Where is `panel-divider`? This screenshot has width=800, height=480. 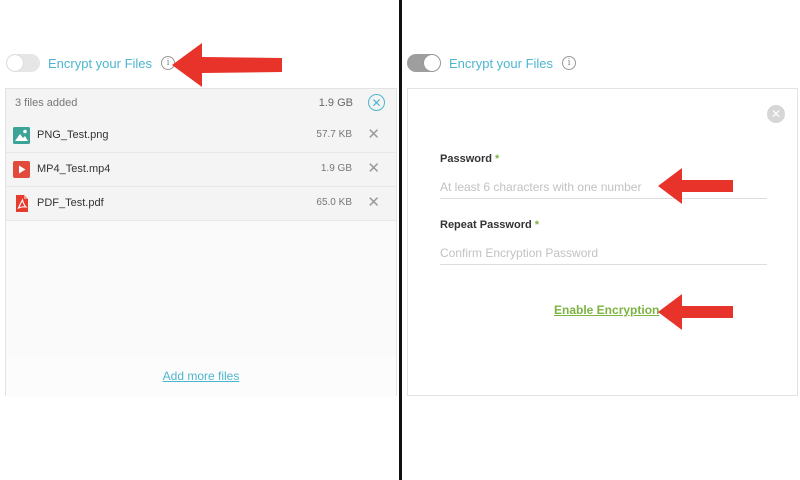 panel-divider is located at coordinates (400, 240).